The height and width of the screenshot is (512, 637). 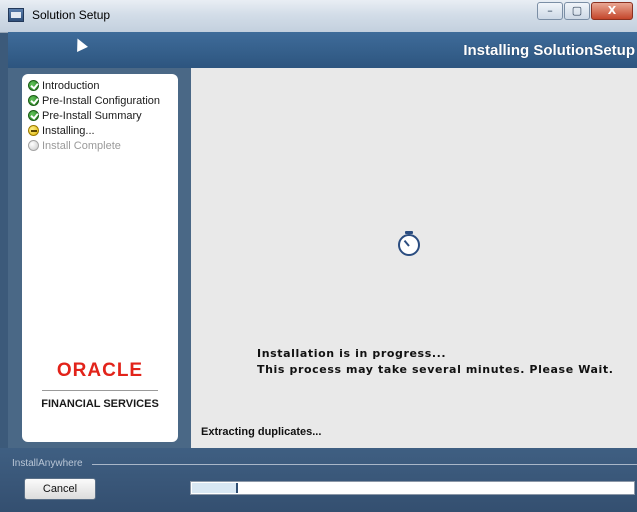 I want to click on step-introduction: Introduction, so click(x=94, y=85).